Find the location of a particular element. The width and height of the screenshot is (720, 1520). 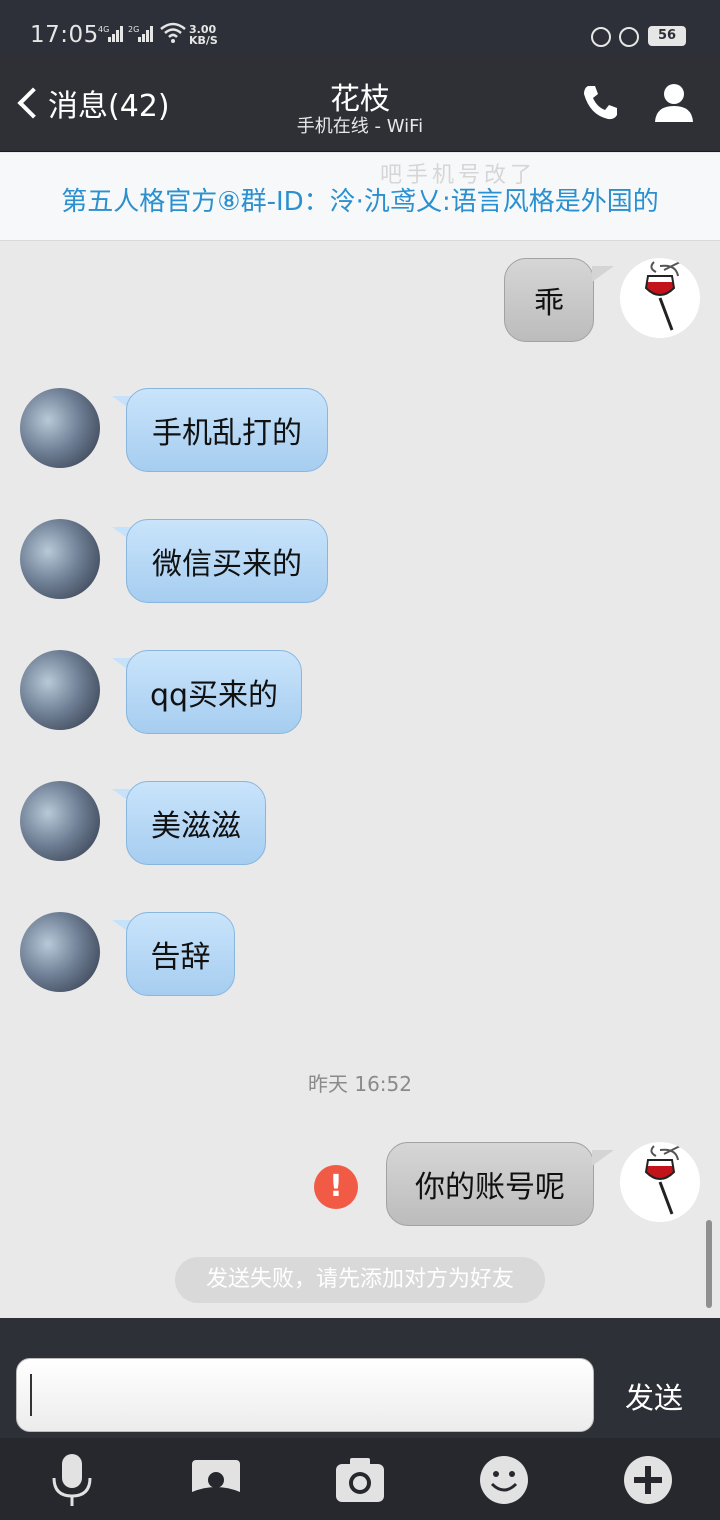

scrollbar is located at coordinates (709, 1264).